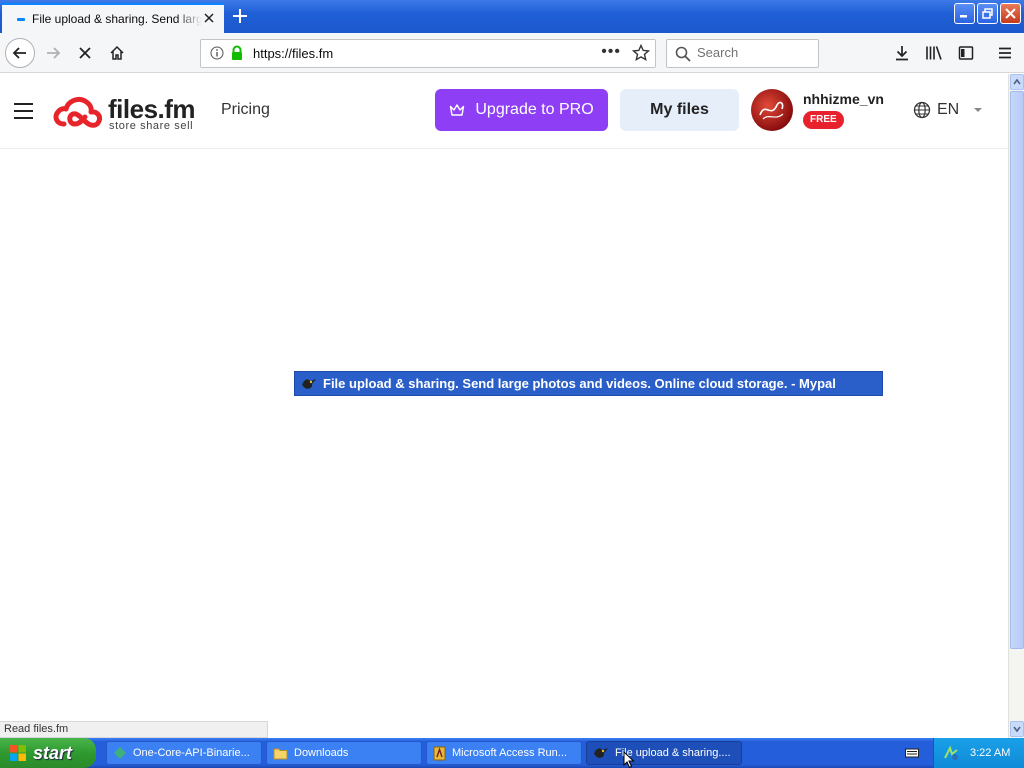 This screenshot has width=1024, height=768. I want to click on arrow-up-icon, so click(1017, 81).